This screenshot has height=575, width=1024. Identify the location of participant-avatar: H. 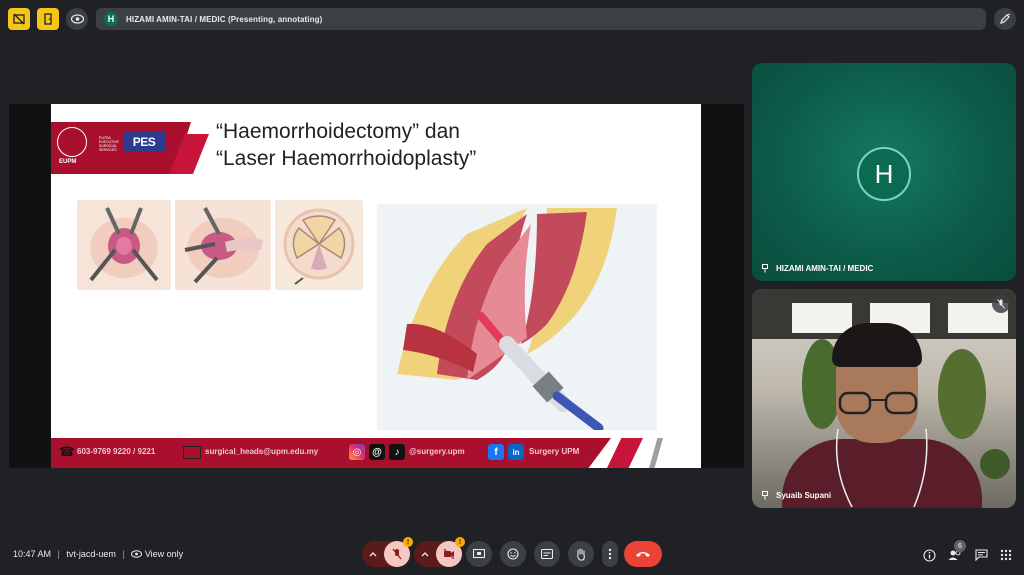
(884, 174).